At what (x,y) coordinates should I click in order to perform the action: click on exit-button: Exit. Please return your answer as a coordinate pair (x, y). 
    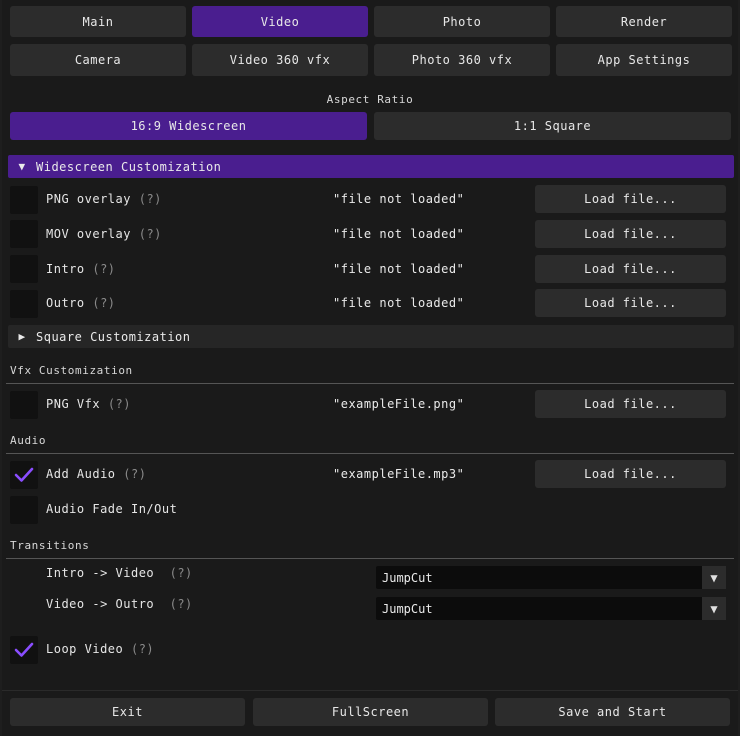
    Looking at the image, I should click on (127, 712).